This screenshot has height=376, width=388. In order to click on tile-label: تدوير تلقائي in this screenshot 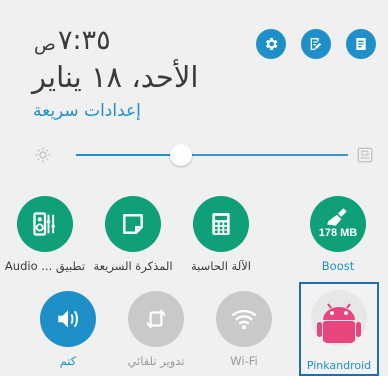, I will do `click(156, 361)`.